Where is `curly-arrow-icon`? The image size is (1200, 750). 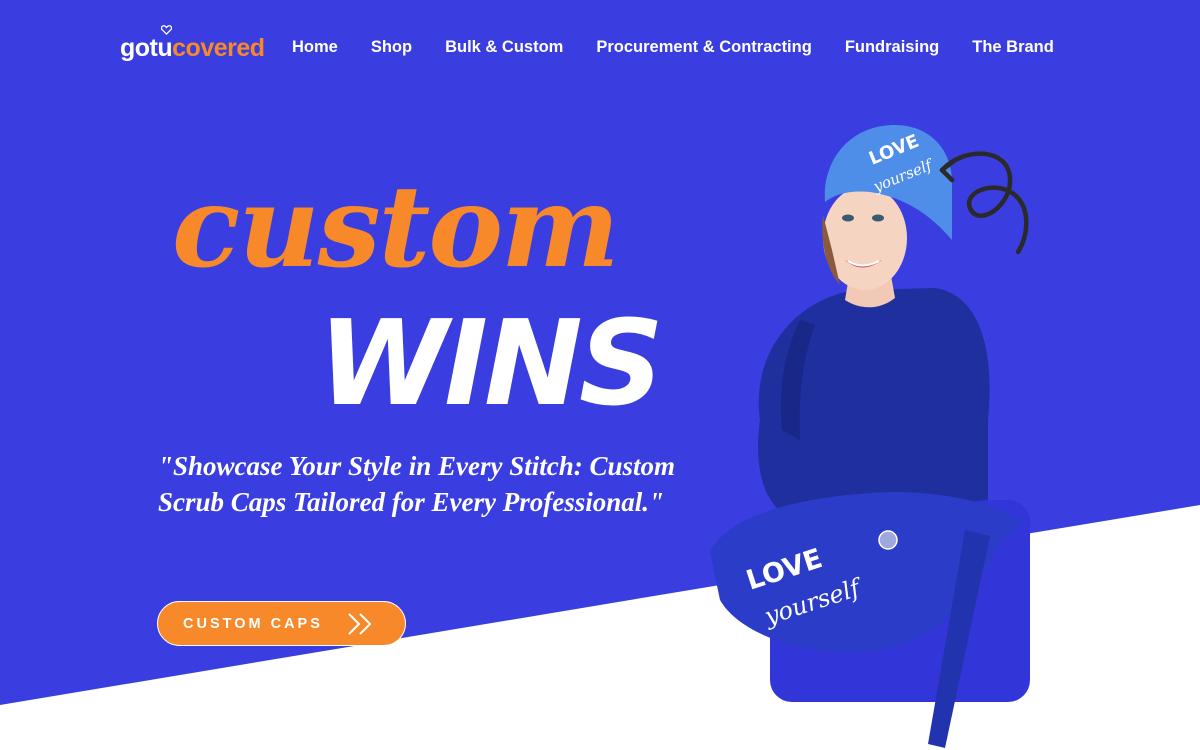
curly-arrow-icon is located at coordinates (984, 203).